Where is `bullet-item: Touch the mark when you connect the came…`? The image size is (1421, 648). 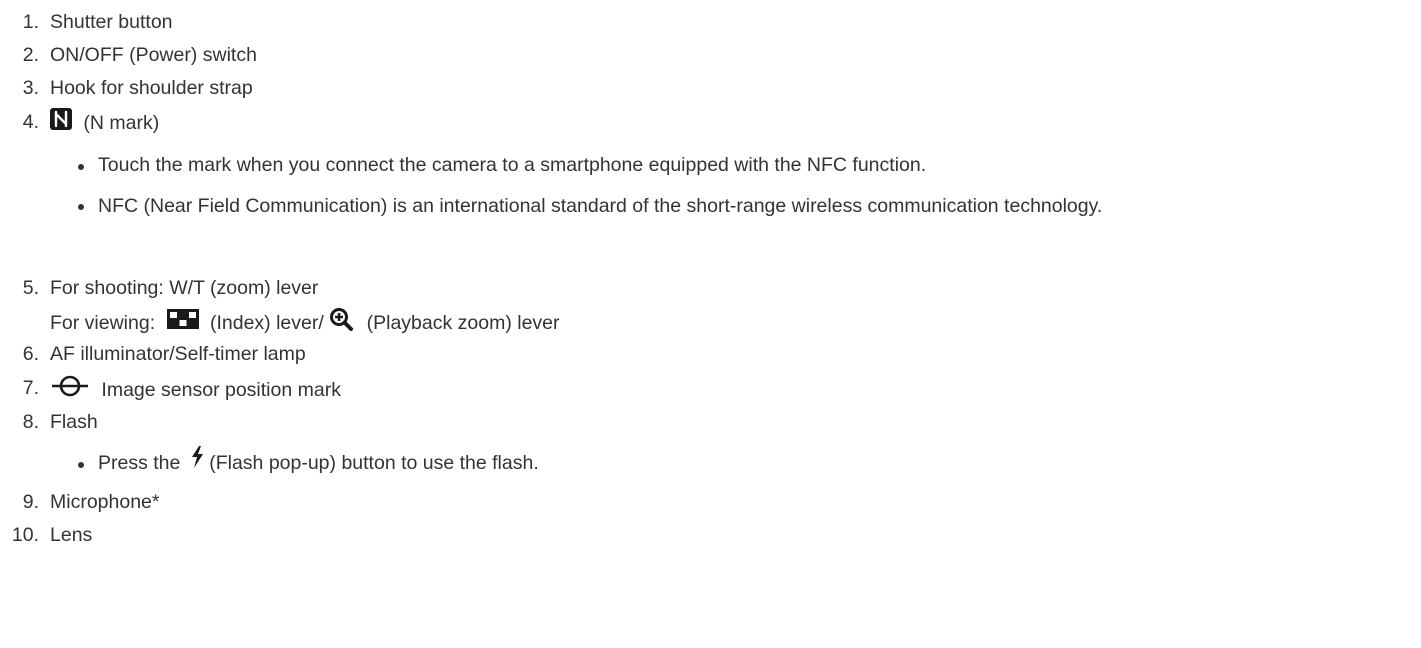 bullet-item: Touch the mark when you connect the came… is located at coordinates (748, 165).